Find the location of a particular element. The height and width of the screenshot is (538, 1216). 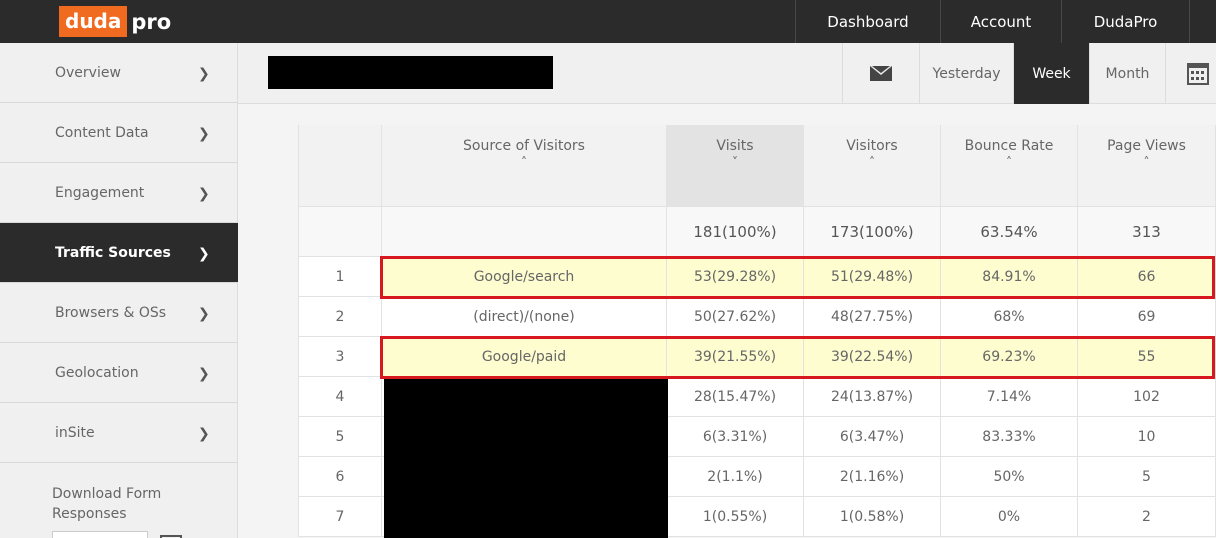

nav-dudapro: DudaPro is located at coordinates (1125, 21).